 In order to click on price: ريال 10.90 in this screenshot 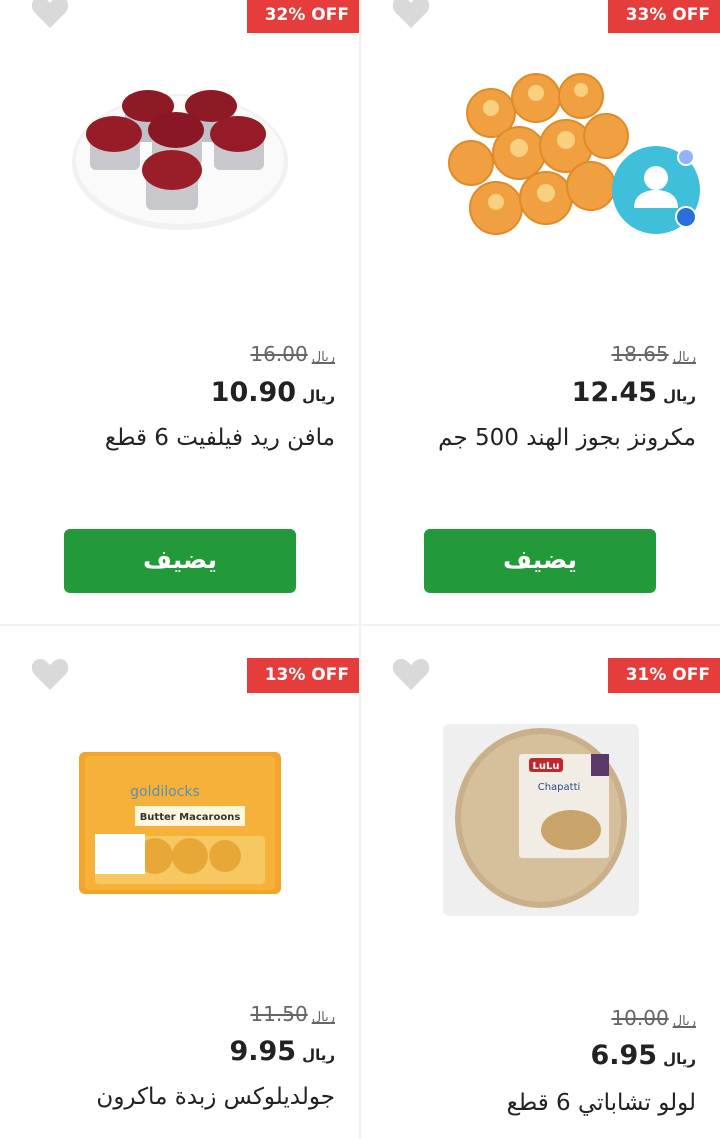, I will do `click(273, 392)`.